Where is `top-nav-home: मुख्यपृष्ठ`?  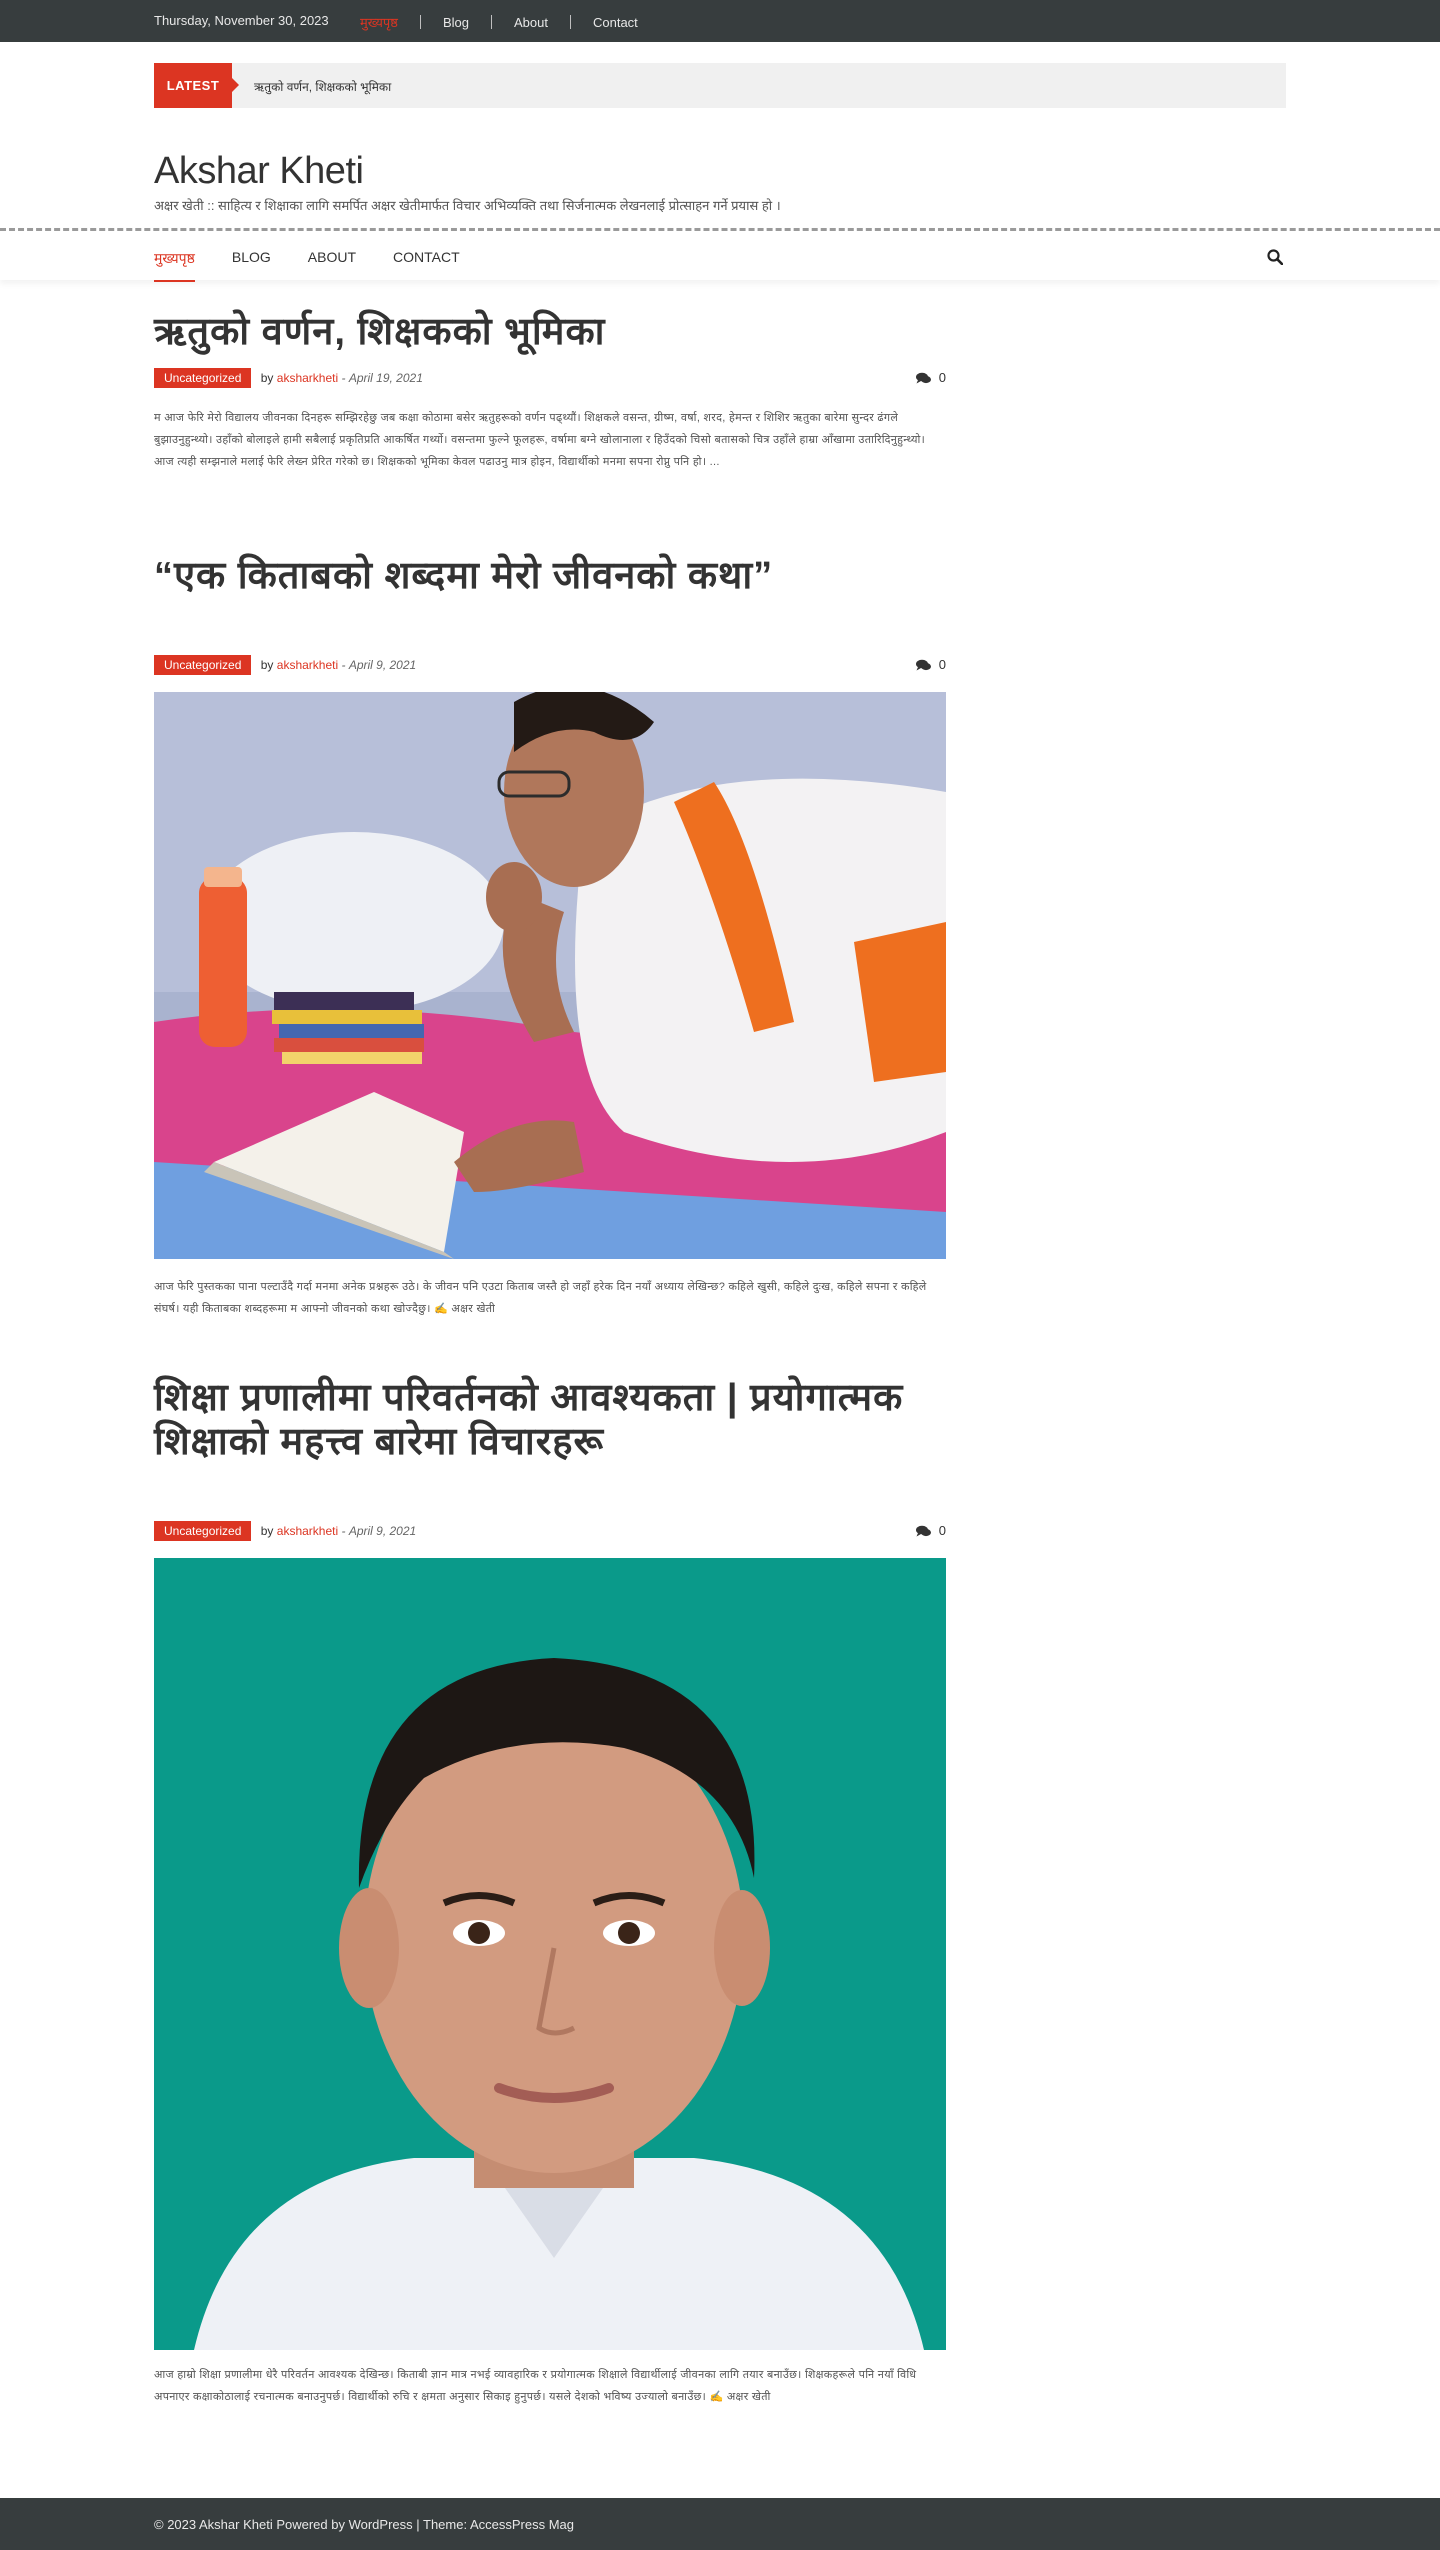 top-nav-home: मुख्यपृष्ठ is located at coordinates (390, 22).